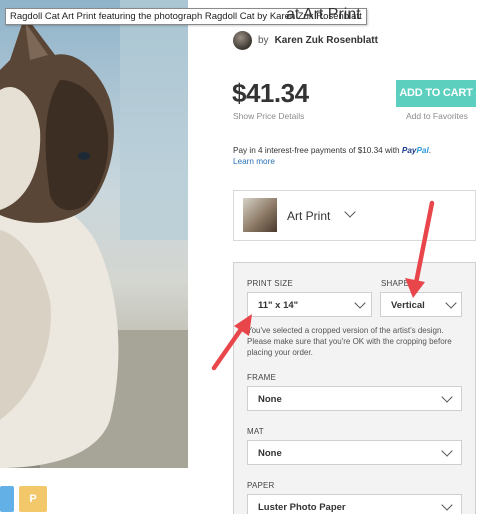 The width and height of the screenshot is (500, 514). What do you see at coordinates (395, 283) in the screenshot?
I see `shape-label: SHAPE` at bounding box center [395, 283].